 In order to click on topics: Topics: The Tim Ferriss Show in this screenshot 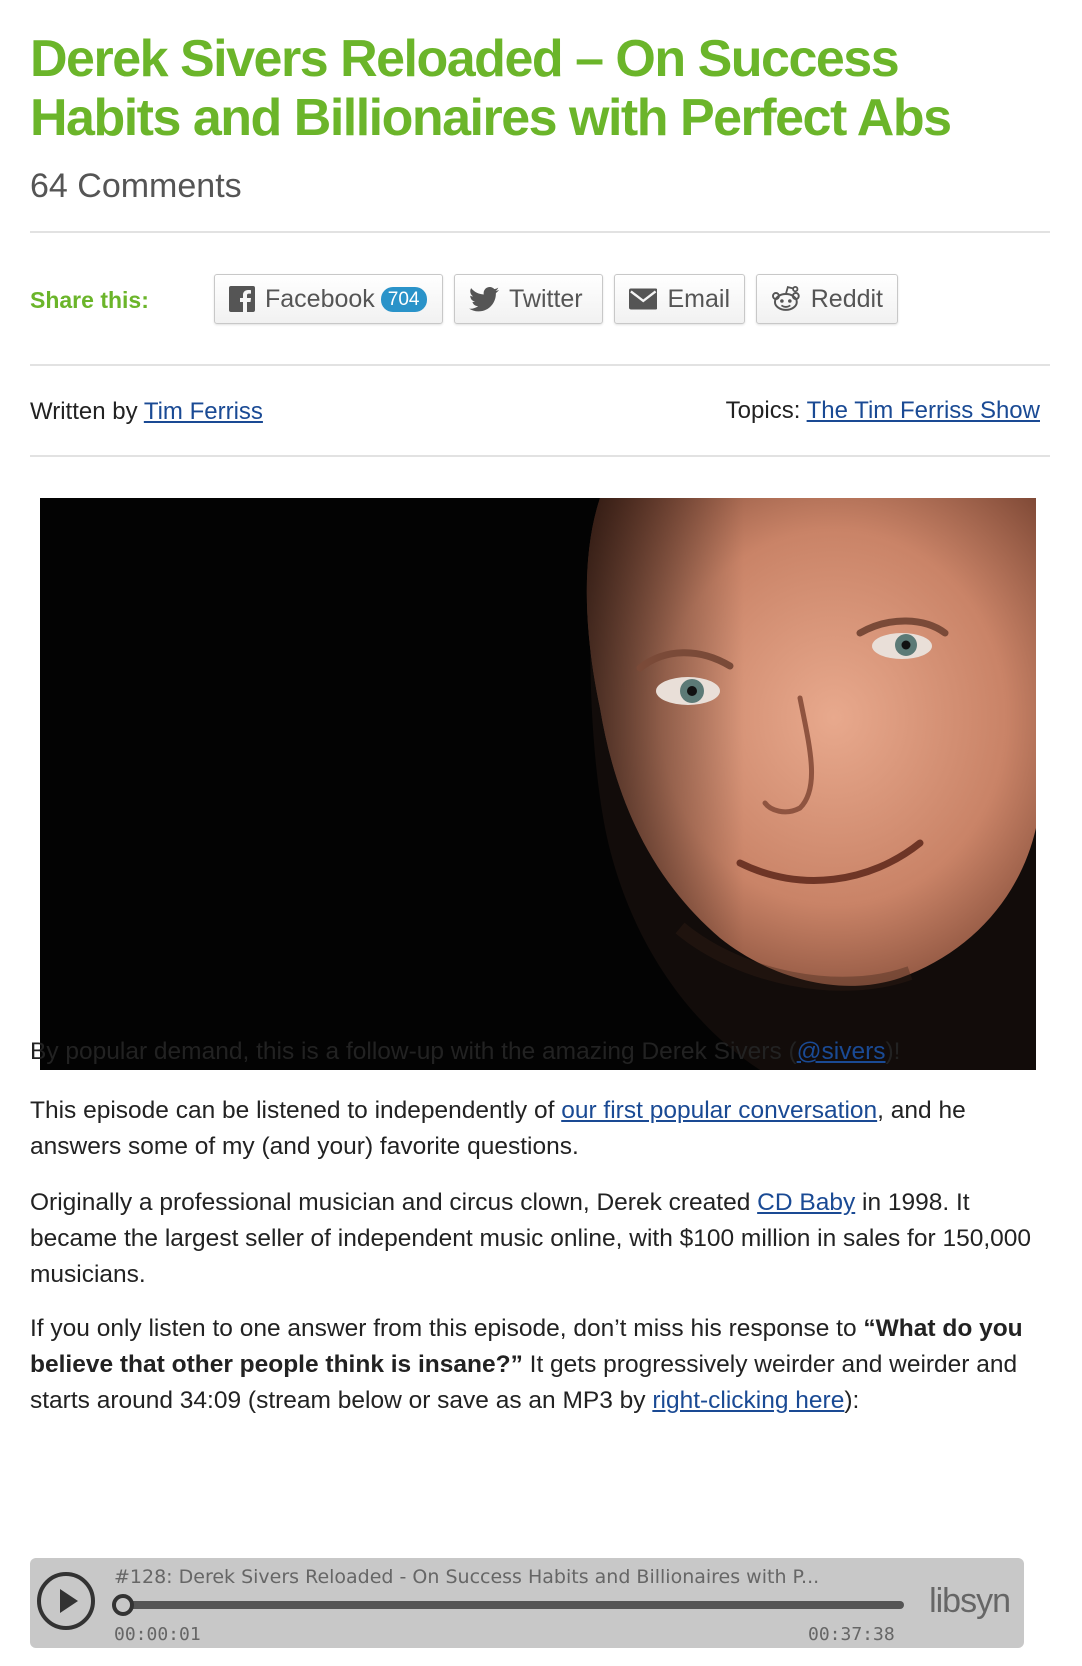, I will do `click(883, 411)`.